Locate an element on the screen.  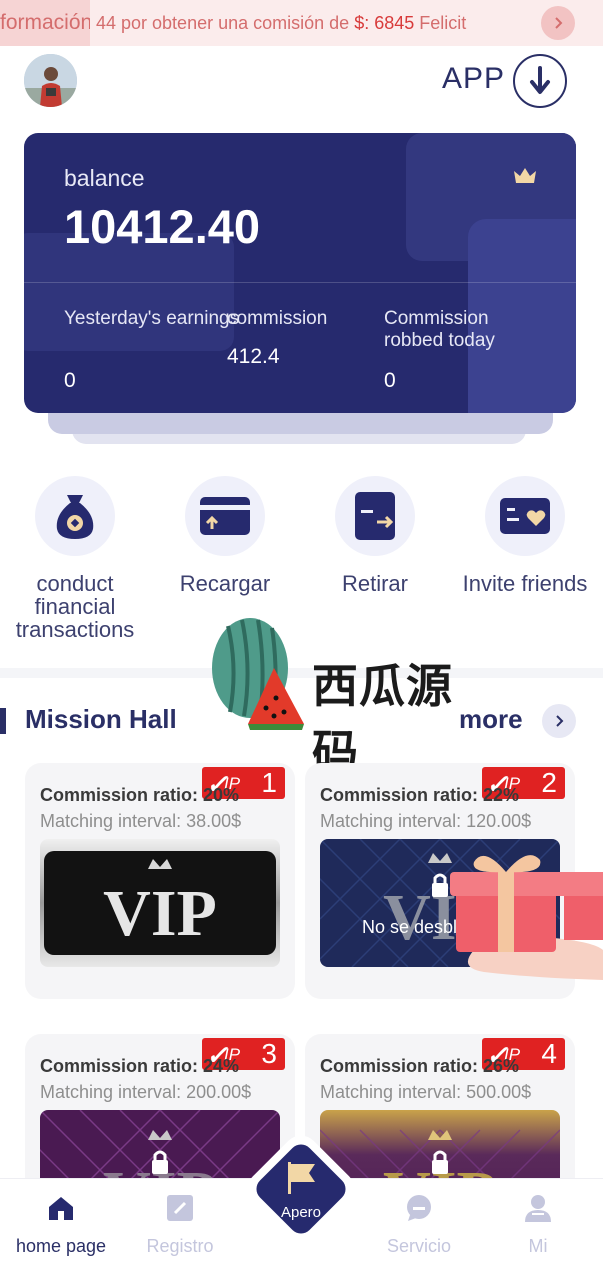
locked-text: No se desbl is located at coordinates (410, 927).